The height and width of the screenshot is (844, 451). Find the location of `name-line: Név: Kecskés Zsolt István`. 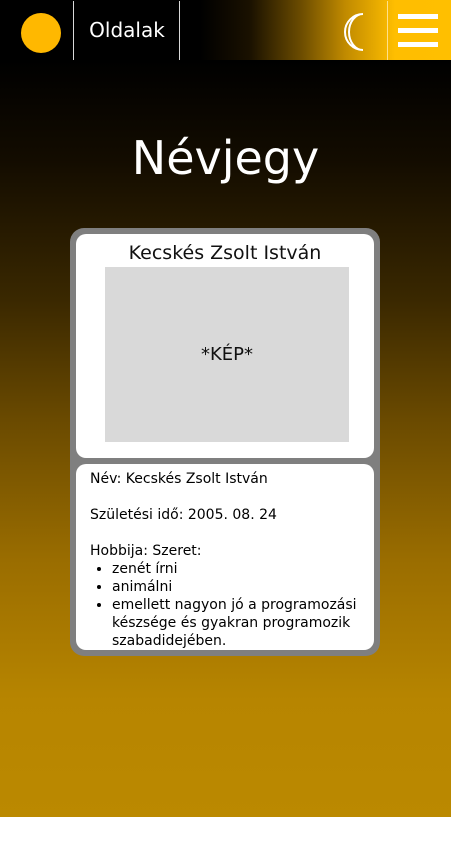

name-line: Név: Kecskés Zsolt István is located at coordinates (179, 479).